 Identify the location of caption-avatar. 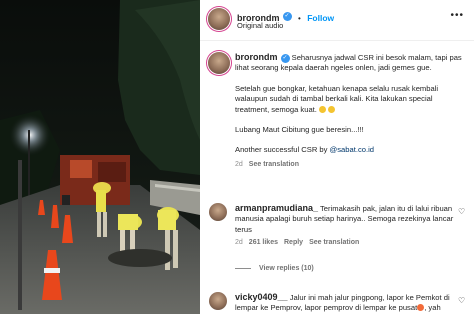
(219, 63).